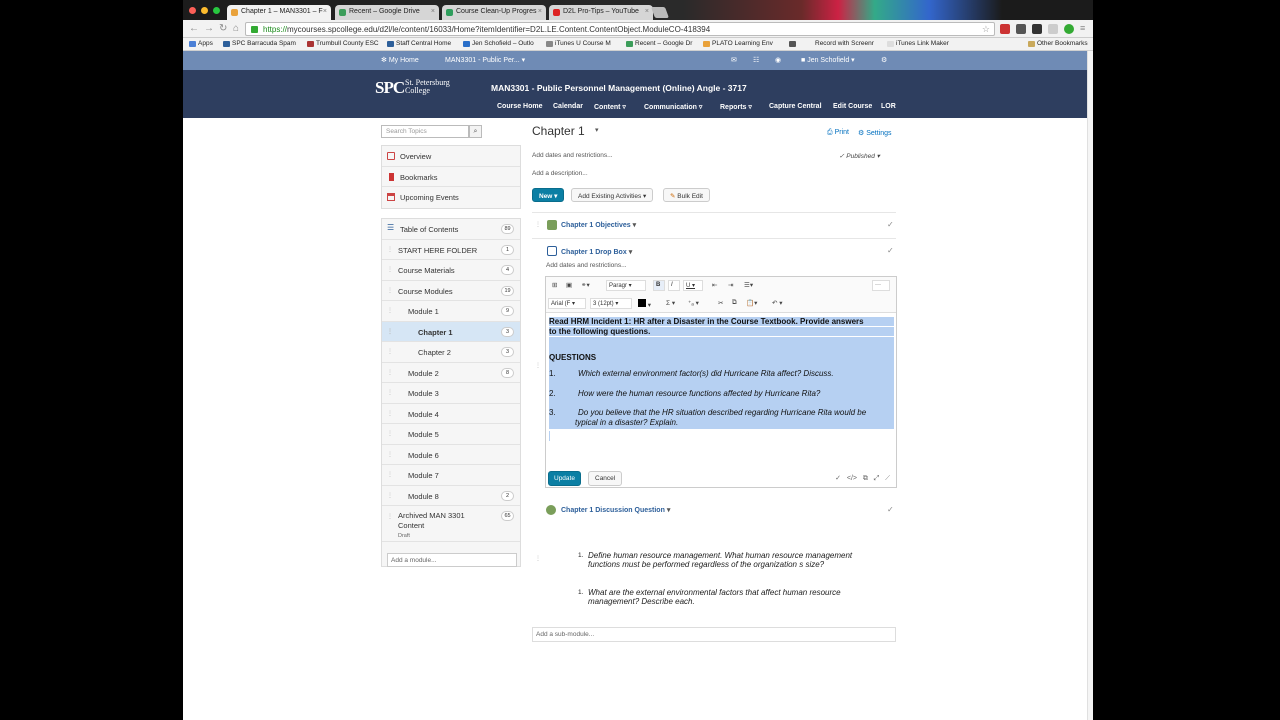  Describe the element at coordinates (451, 496) in the screenshot. I see `toc-item-module-8: ⋮ Module 8 2` at that location.